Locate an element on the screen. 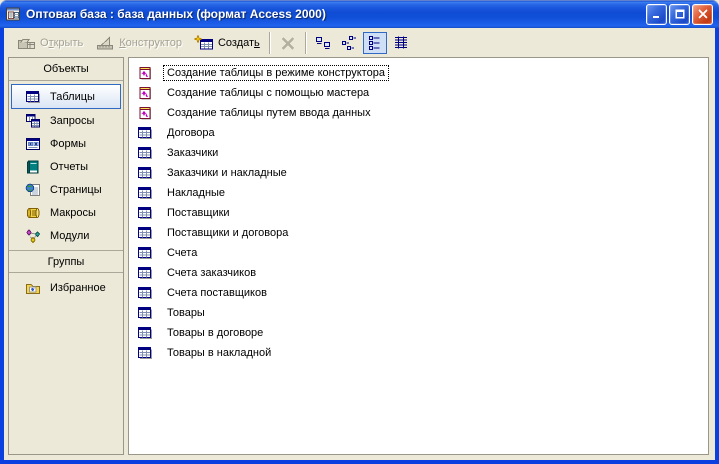  delete-button is located at coordinates (288, 43).